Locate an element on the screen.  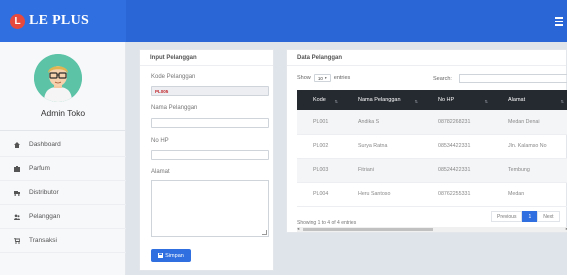
sidebar-item-transaksi: Transaksi is located at coordinates (63, 241).